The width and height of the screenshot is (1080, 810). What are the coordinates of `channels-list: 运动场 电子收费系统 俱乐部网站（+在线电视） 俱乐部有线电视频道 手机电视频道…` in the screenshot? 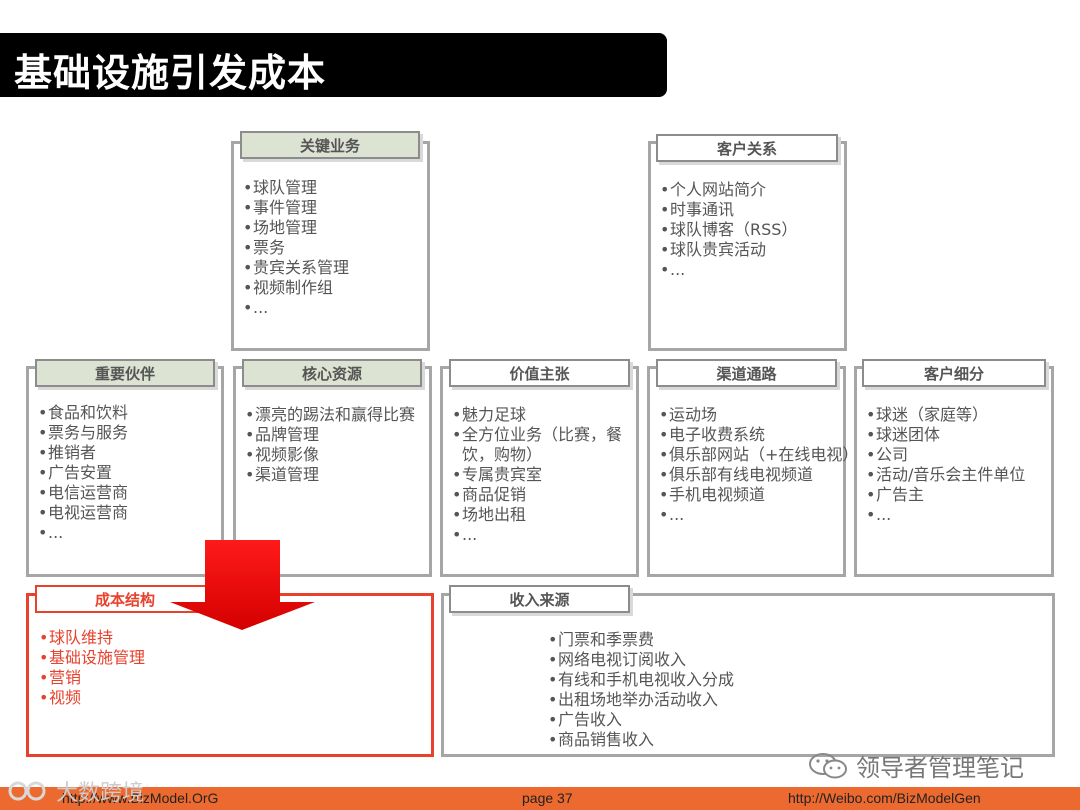 It's located at (758, 465).